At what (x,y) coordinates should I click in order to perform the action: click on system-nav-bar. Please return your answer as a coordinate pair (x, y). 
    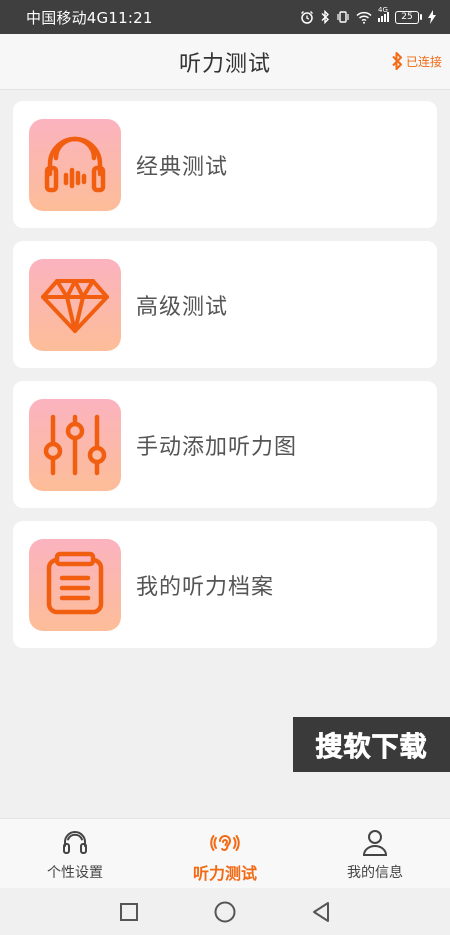
    Looking at the image, I should click on (225, 911).